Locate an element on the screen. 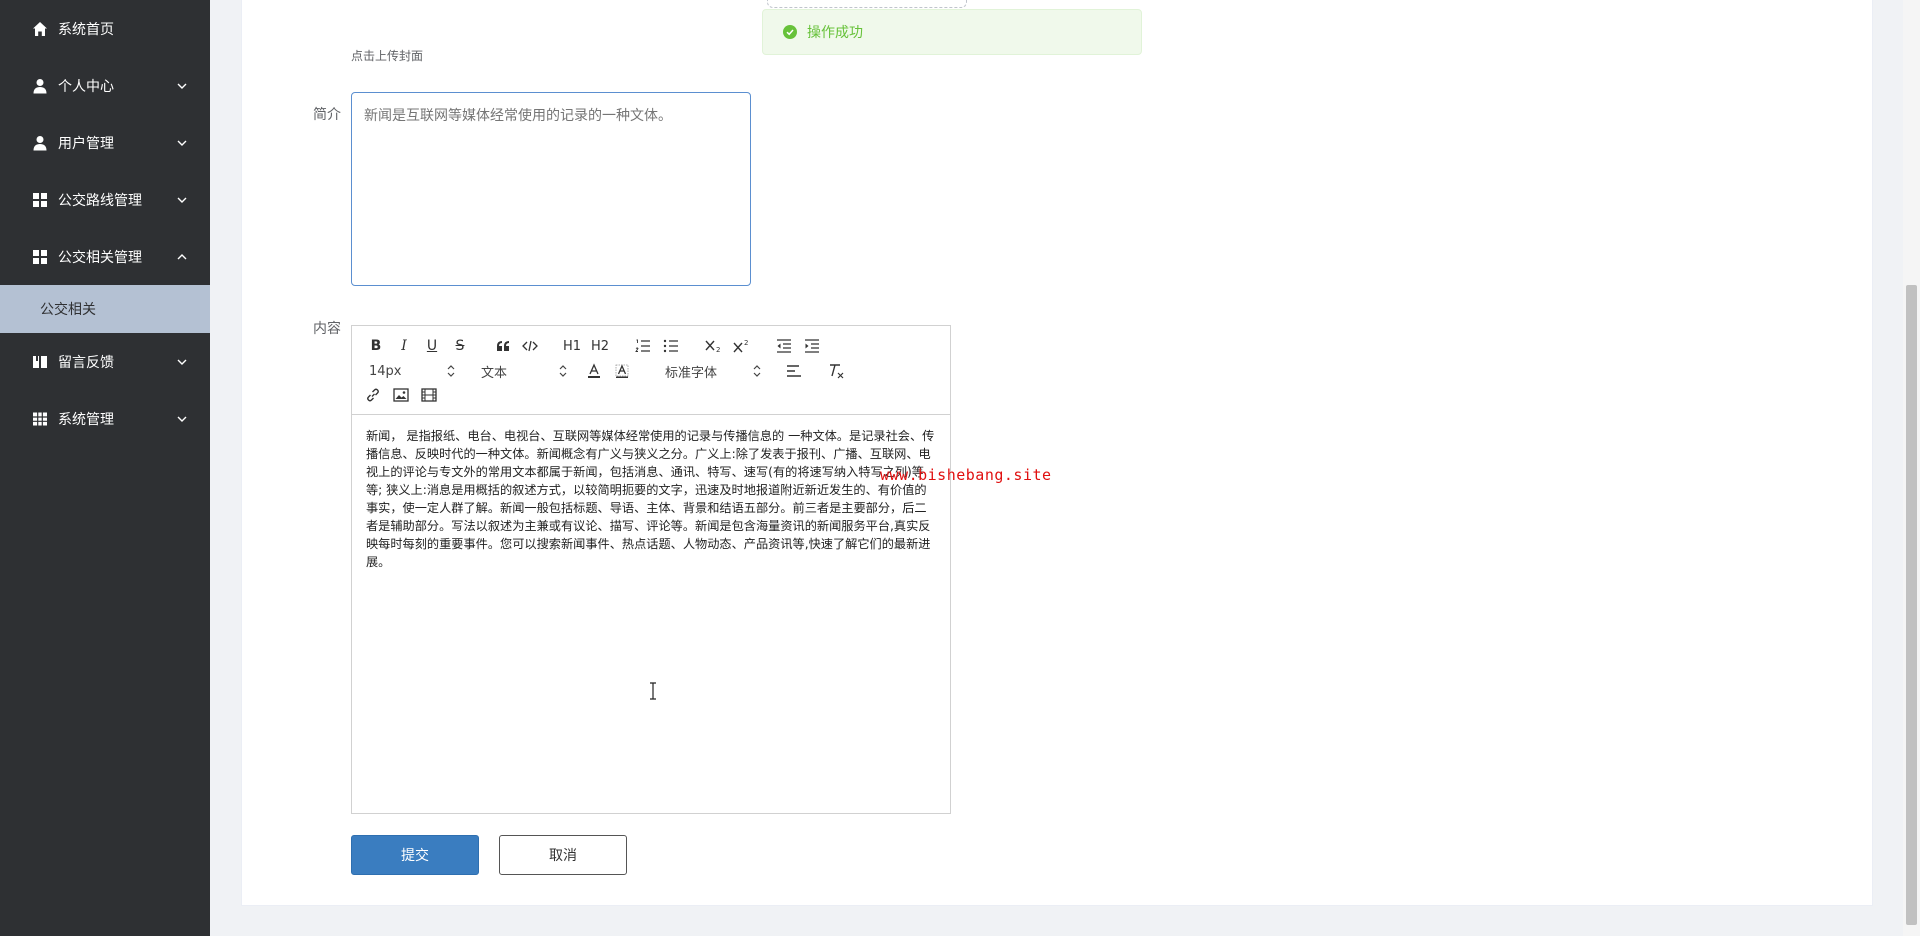 This screenshot has width=1920, height=936. sidebar-subitem-bus-related: 公交相关 is located at coordinates (105, 309).